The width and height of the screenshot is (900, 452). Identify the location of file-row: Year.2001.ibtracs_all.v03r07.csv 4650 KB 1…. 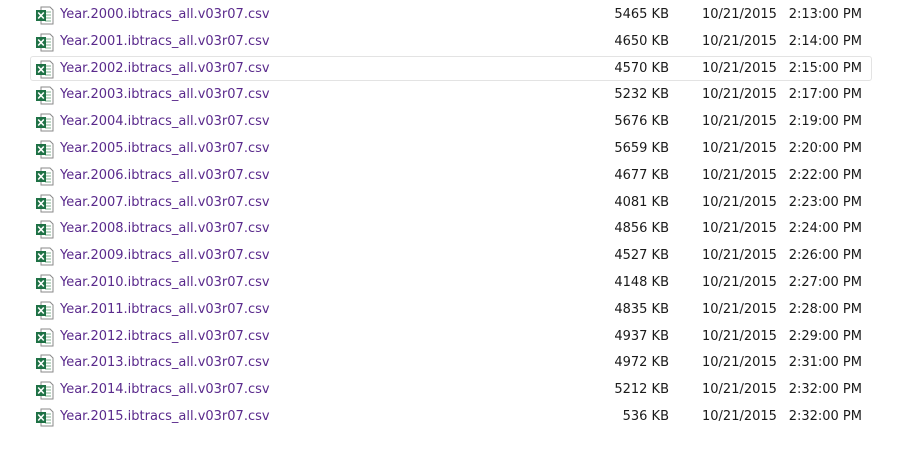
(451, 41).